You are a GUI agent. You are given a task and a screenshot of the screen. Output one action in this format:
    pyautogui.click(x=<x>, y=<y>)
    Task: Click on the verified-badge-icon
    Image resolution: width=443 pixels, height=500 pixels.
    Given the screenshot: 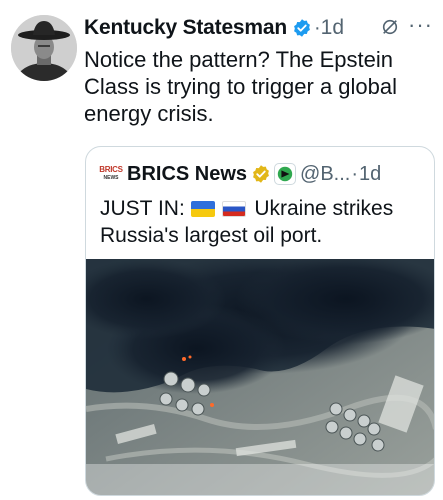 What is the action you would take?
    pyautogui.click(x=302, y=28)
    